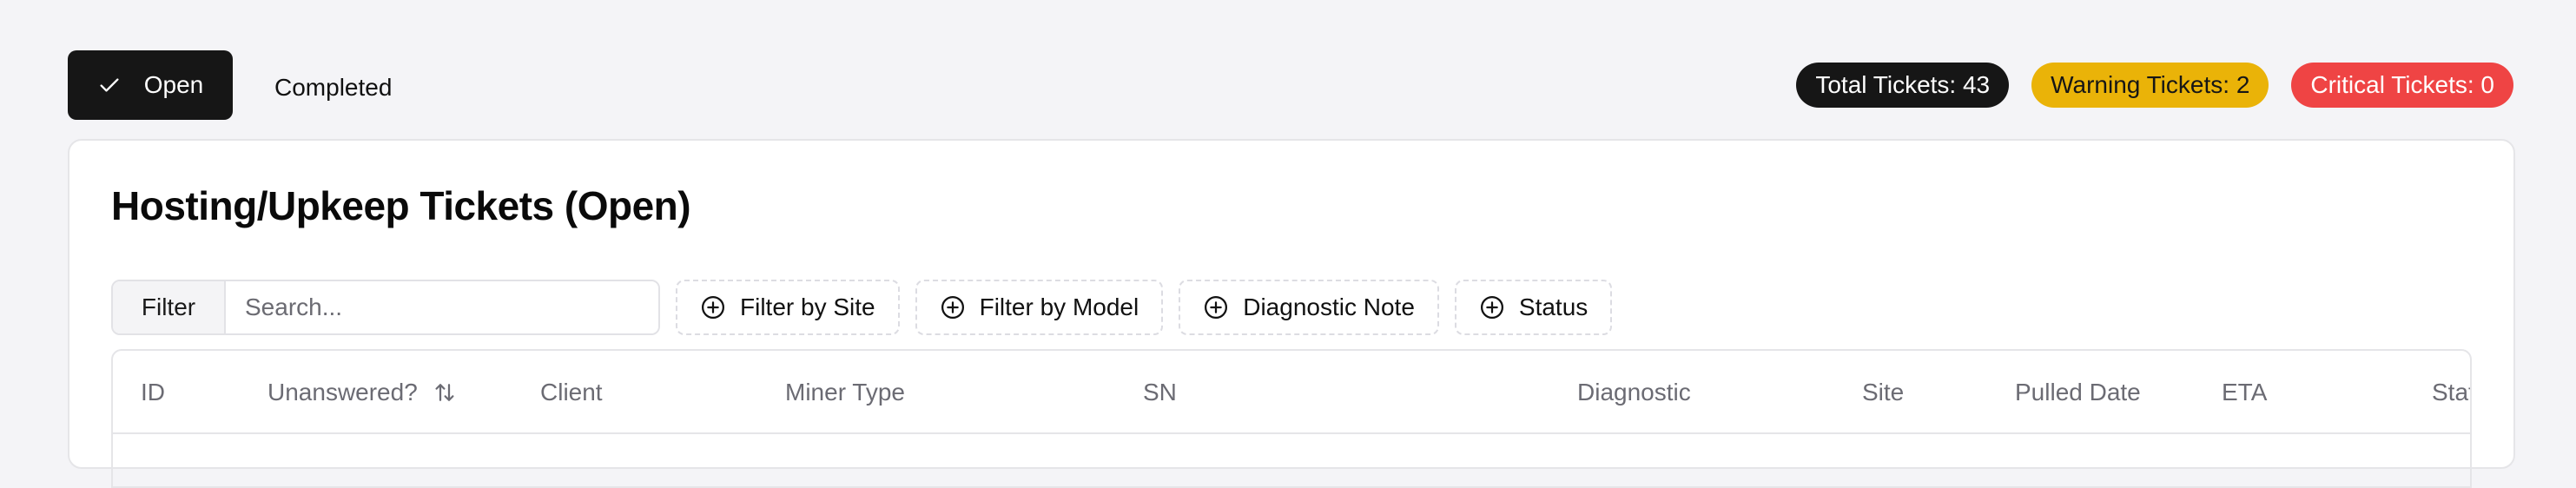 The width and height of the screenshot is (2576, 488). I want to click on search-filter: Filter, so click(385, 307).